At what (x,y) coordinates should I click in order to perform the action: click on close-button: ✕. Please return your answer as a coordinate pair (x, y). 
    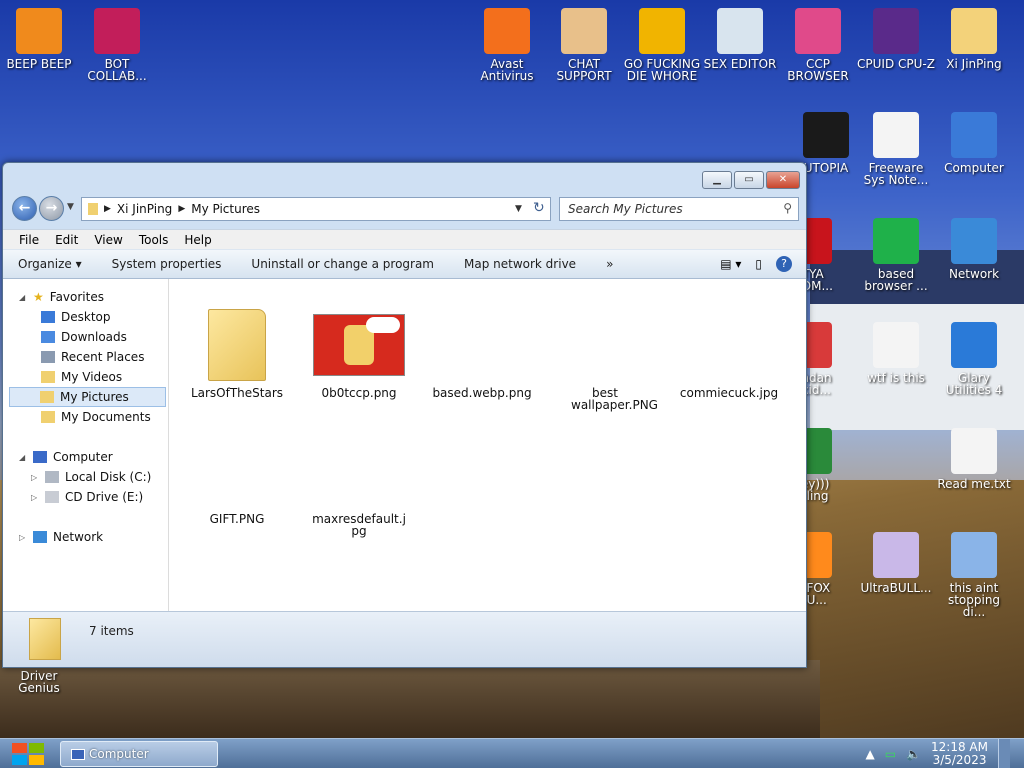
    Looking at the image, I should click on (783, 180).